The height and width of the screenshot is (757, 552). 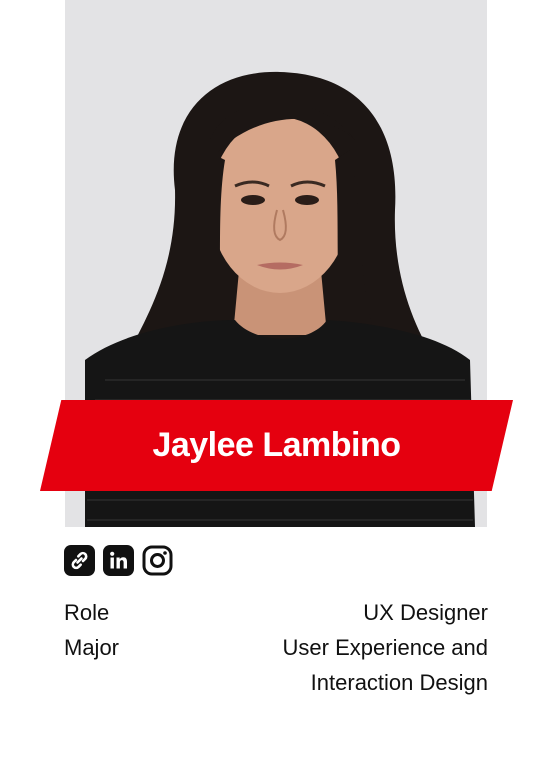 What do you see at coordinates (385, 647) in the screenshot?
I see `major-value-line-1: User Experience and` at bounding box center [385, 647].